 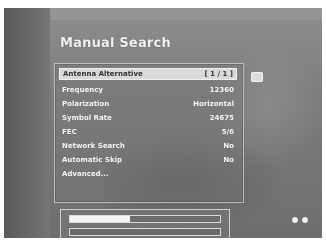 I want to click on menu-item-symbol-rate: Symbol Rate 24675, so click(x=148, y=118).